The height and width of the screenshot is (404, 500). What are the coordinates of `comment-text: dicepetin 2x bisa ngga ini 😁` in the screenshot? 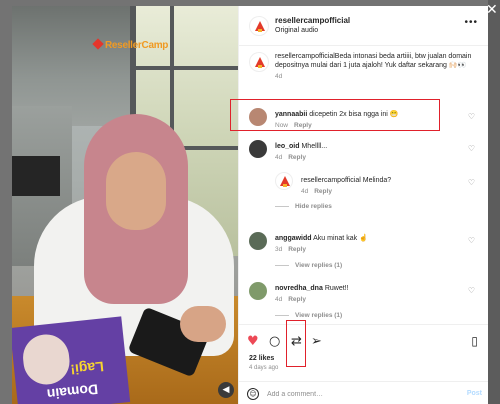 It's located at (354, 114).